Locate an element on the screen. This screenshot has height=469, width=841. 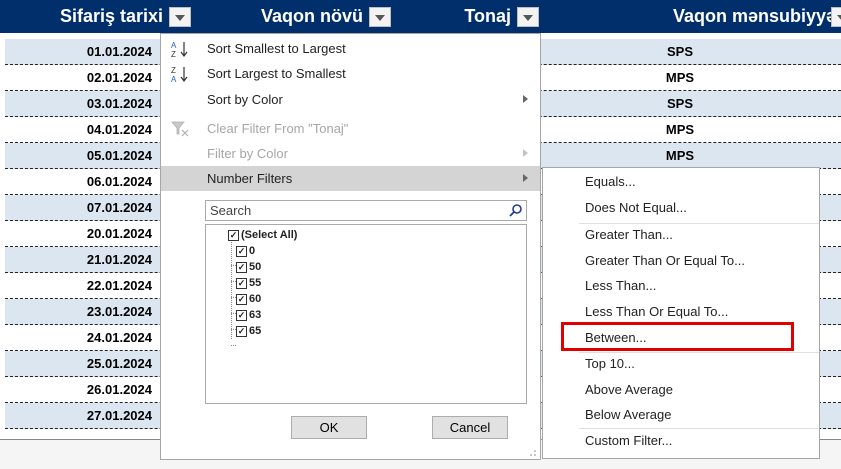
order-date-cell: 04.01.2024 is located at coordinates (81, 130).